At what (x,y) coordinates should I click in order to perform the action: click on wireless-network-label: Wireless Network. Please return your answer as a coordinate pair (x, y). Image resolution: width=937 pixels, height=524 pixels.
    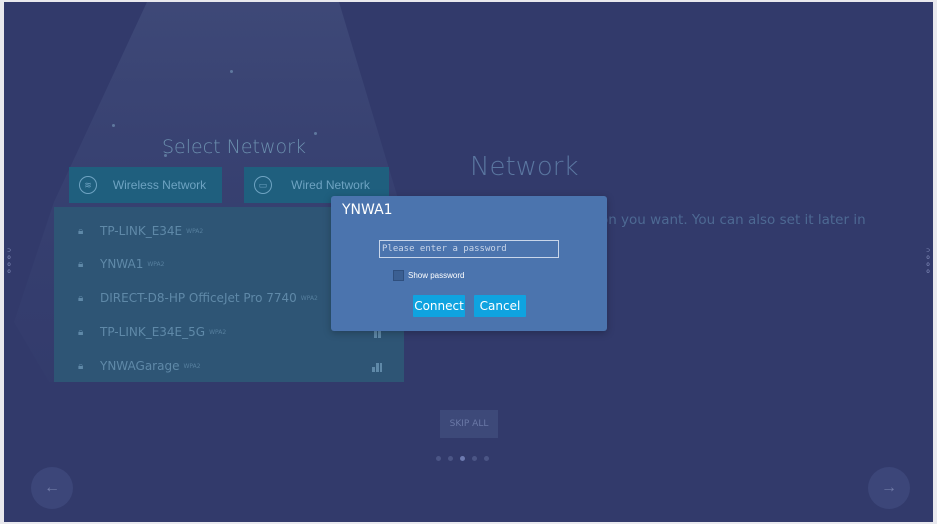
    Looking at the image, I should click on (159, 185).